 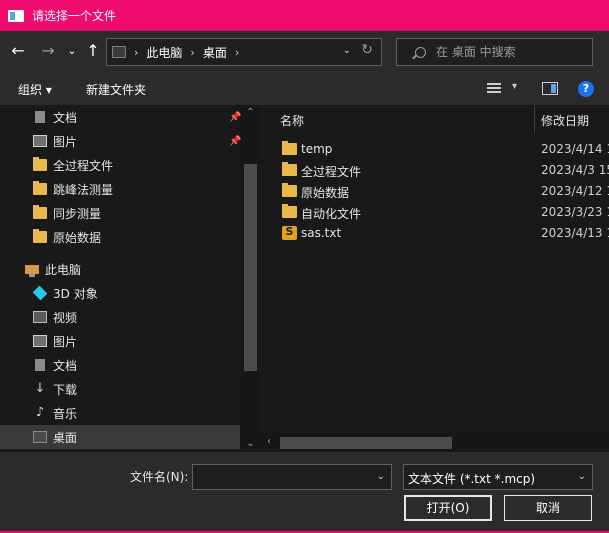 What do you see at coordinates (65, 413) in the screenshot?
I see `sidebar-item-label: 音乐` at bounding box center [65, 413].